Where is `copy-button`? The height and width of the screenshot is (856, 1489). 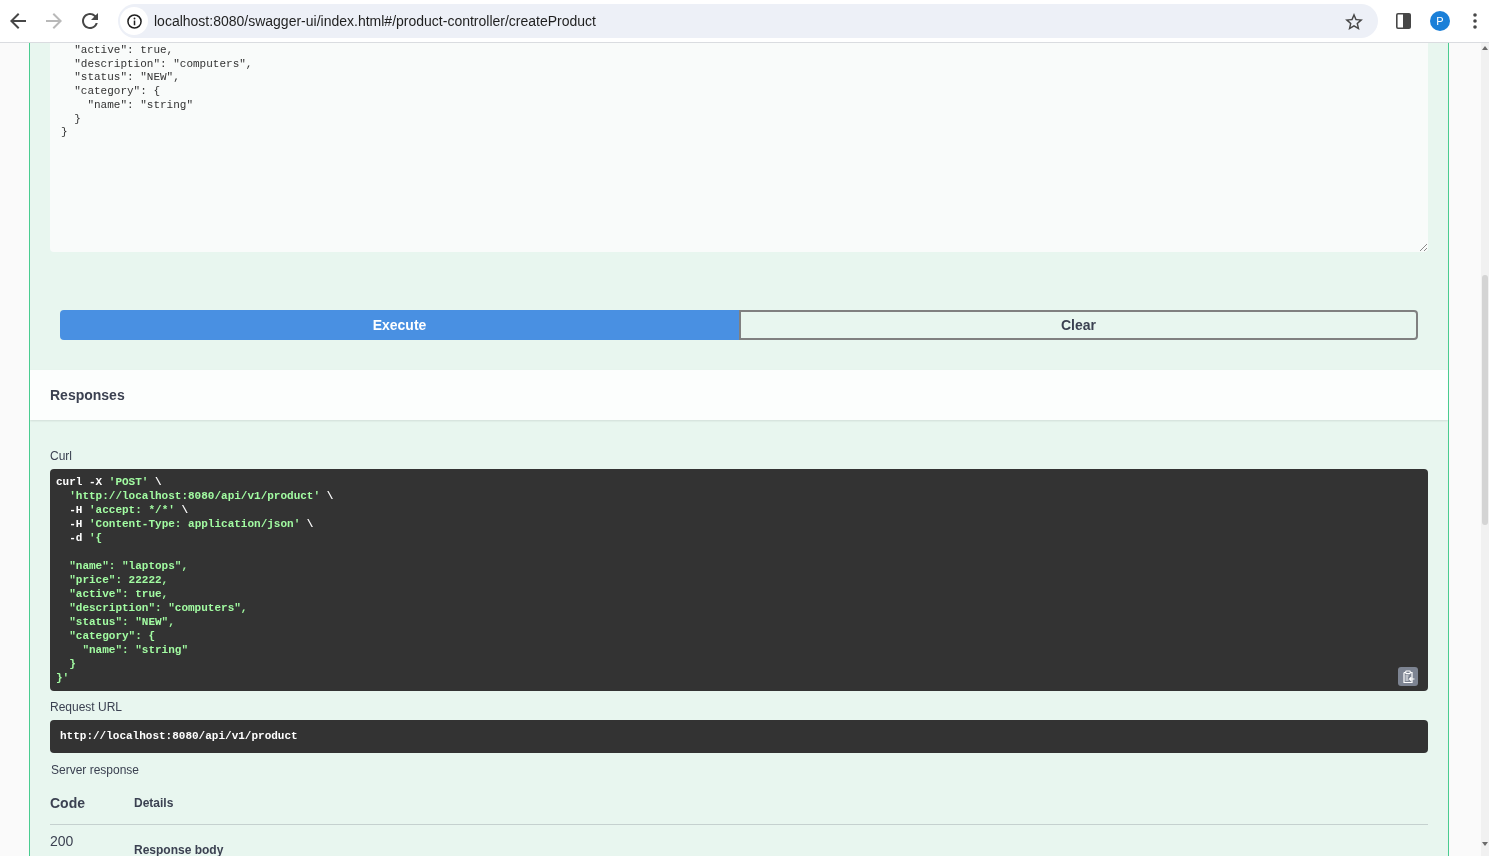 copy-button is located at coordinates (1408, 676).